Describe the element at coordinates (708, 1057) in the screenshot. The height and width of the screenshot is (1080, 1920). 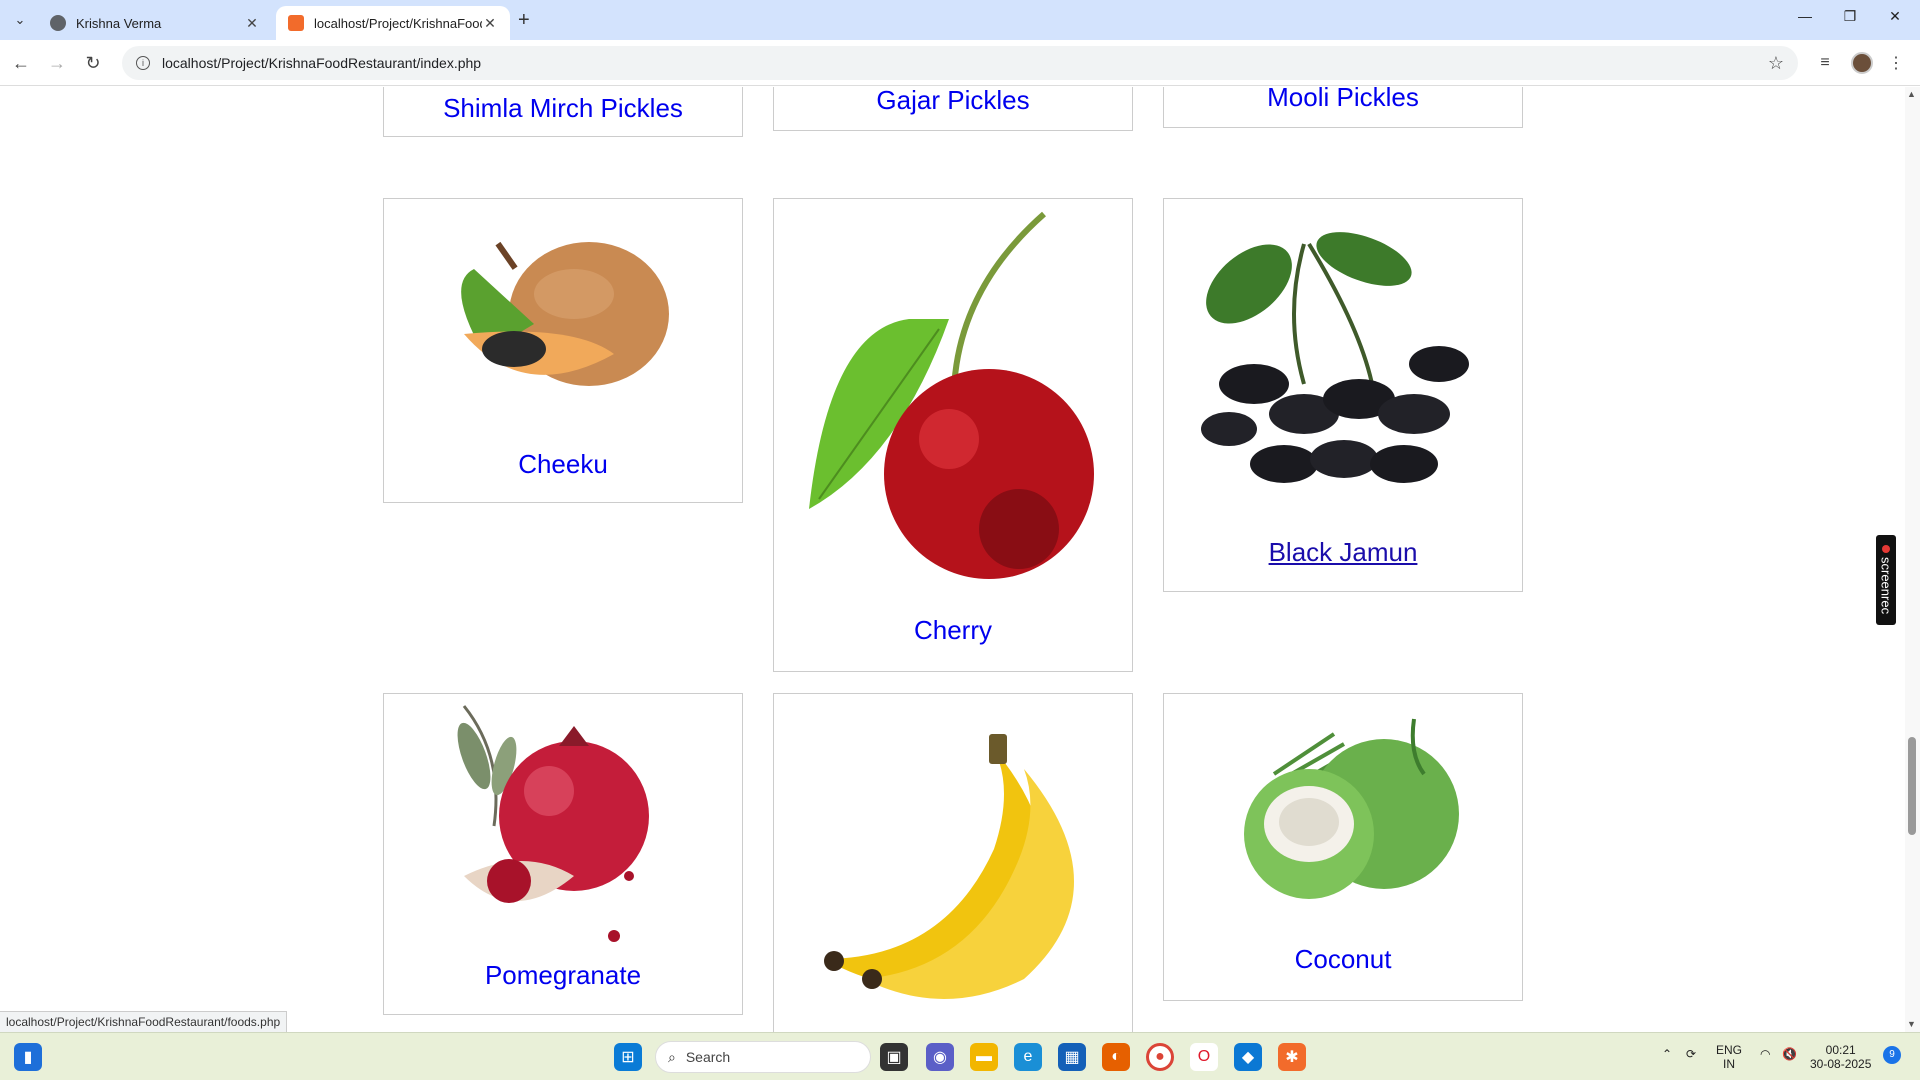
I see `search-placeholder: Search` at that location.